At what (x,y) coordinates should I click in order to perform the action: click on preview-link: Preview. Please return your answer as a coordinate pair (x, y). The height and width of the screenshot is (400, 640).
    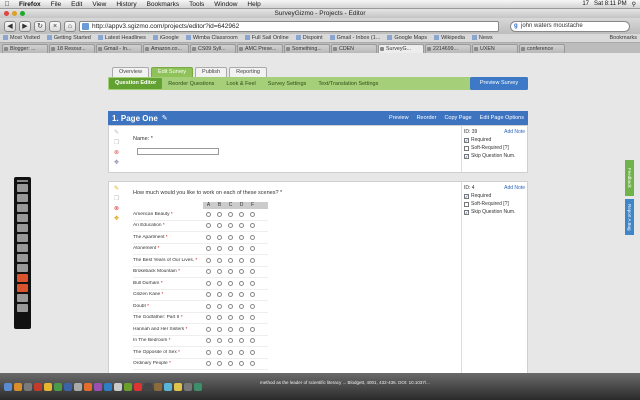
    Looking at the image, I should click on (399, 118).